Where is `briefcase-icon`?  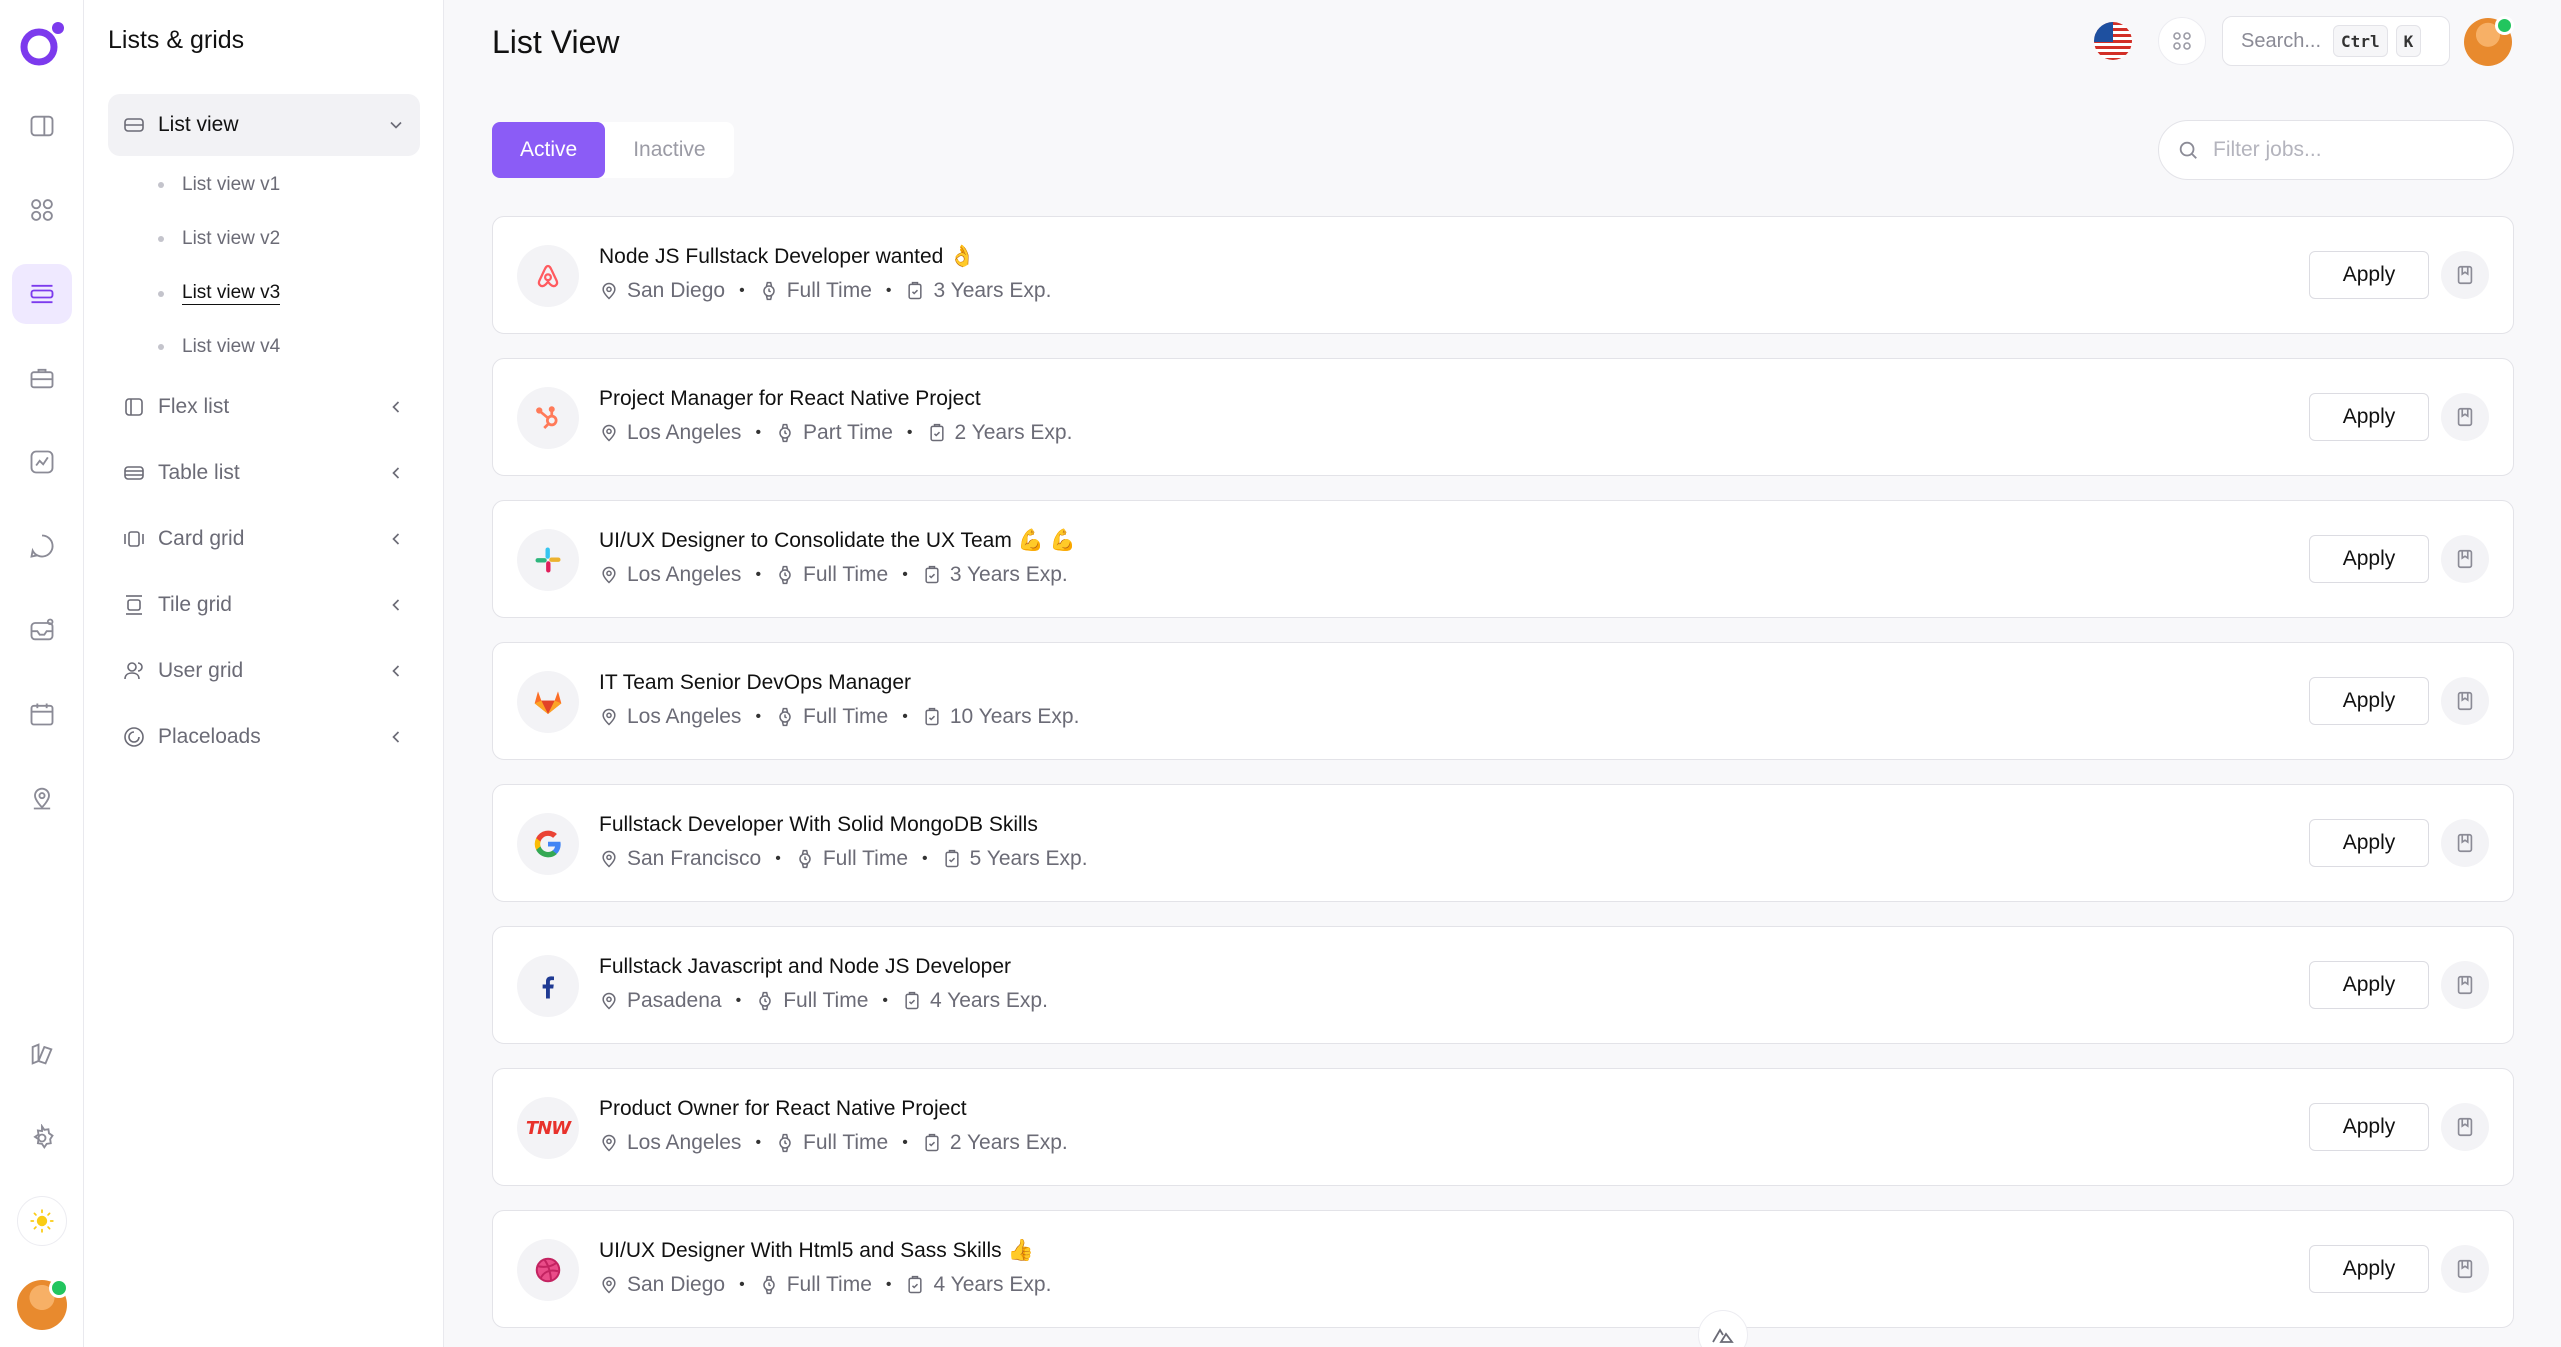
briefcase-icon is located at coordinates (42, 378).